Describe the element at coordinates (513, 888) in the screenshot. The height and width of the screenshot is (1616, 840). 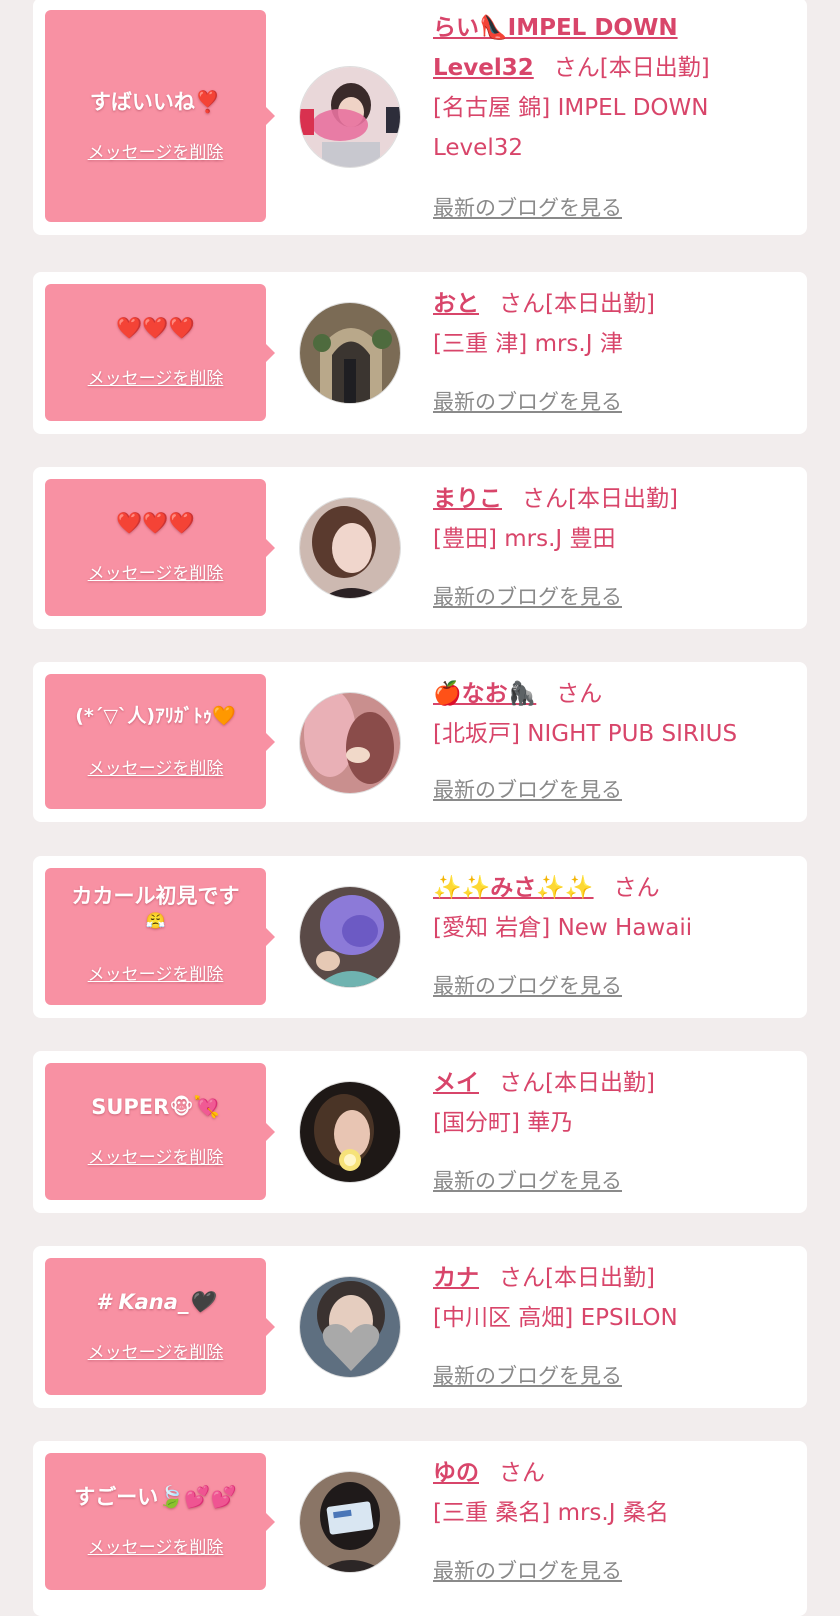
I see `cast-name-link: ✨✨みさ✨✨` at that location.